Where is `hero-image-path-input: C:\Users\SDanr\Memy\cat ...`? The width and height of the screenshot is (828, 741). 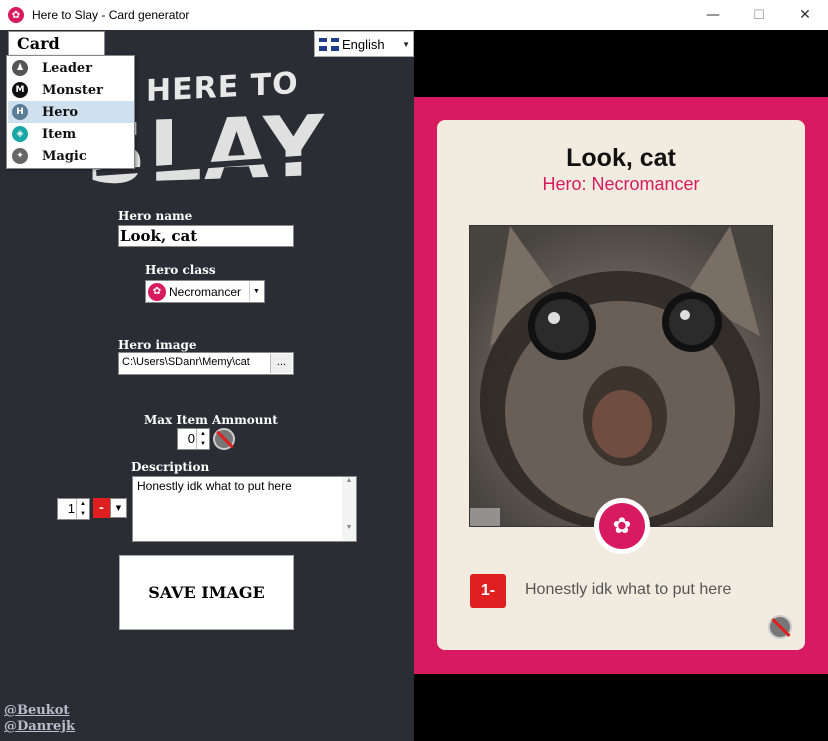
hero-image-path-input: C:\Users\SDanr\Memy\cat ... is located at coordinates (206, 363).